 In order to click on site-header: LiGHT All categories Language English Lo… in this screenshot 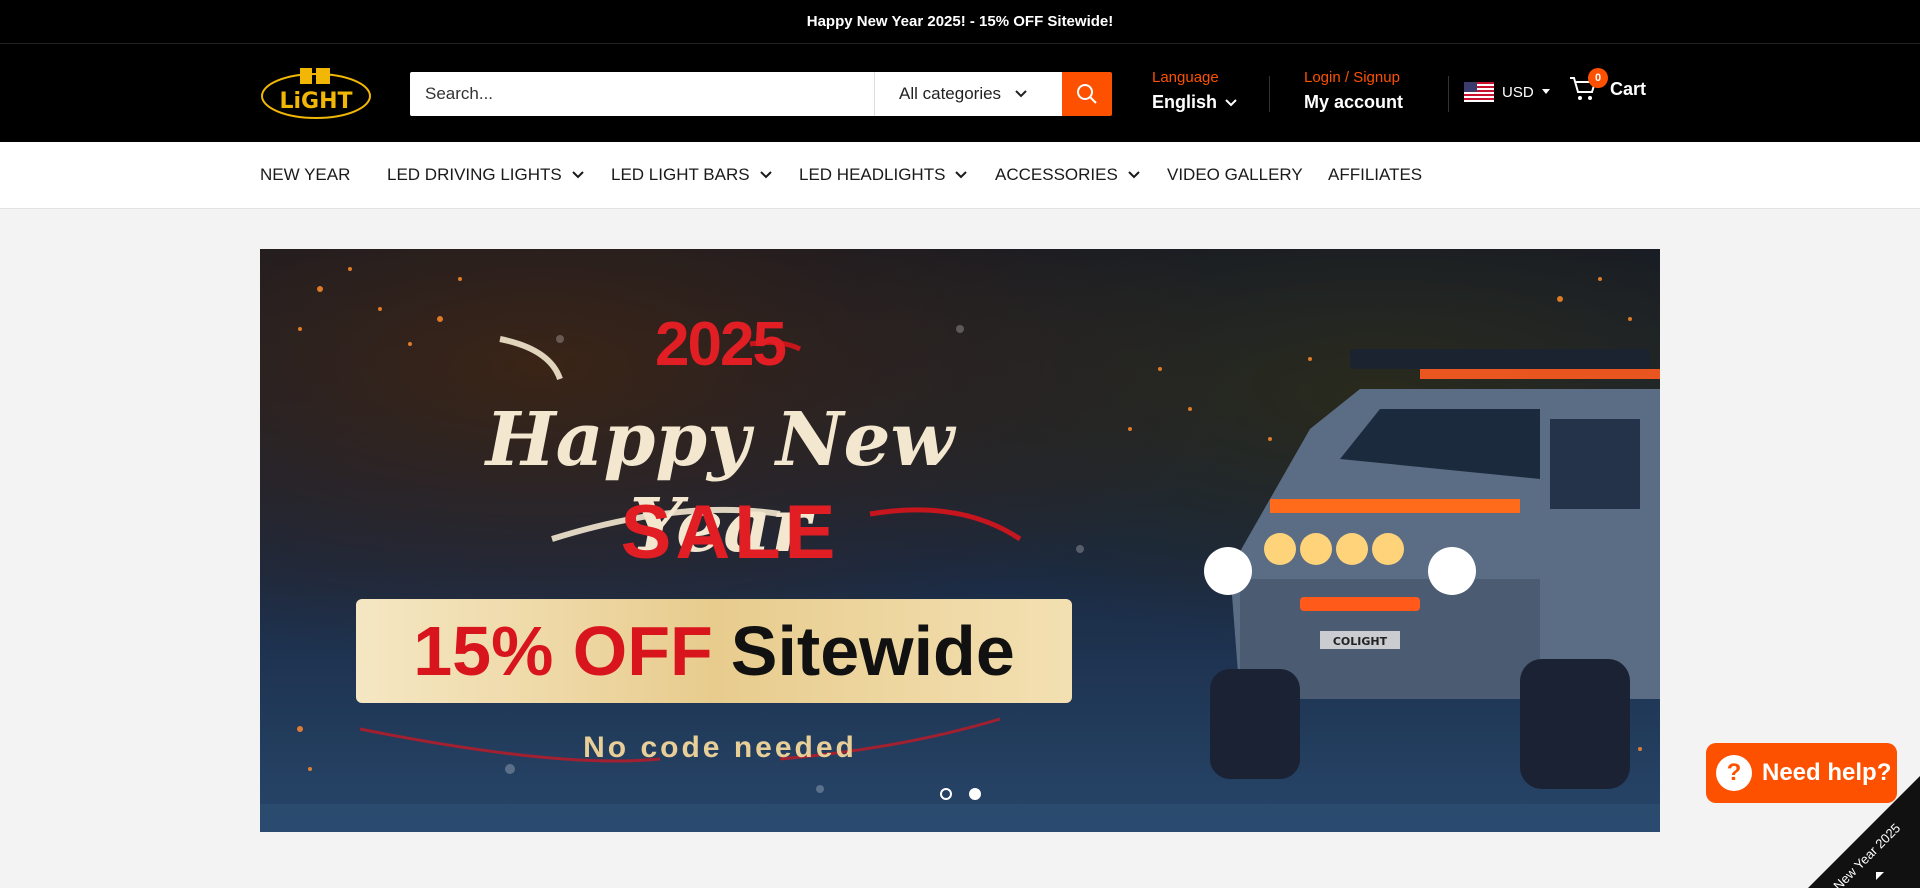, I will do `click(960, 93)`.